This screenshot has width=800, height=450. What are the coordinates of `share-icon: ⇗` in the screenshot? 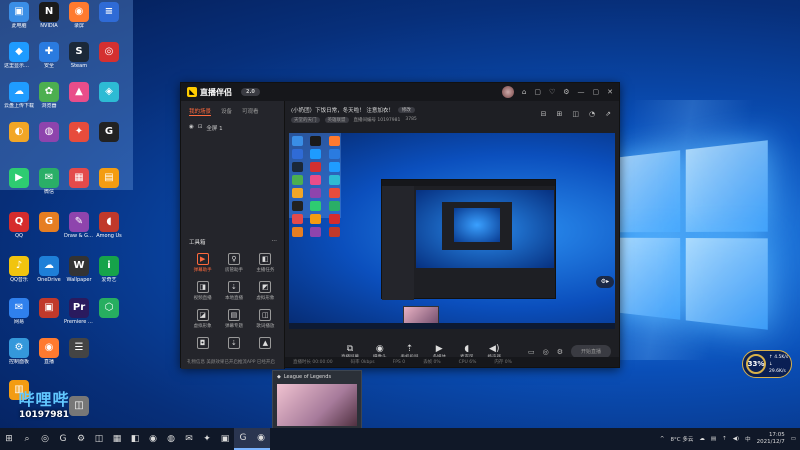 It's located at (608, 114).